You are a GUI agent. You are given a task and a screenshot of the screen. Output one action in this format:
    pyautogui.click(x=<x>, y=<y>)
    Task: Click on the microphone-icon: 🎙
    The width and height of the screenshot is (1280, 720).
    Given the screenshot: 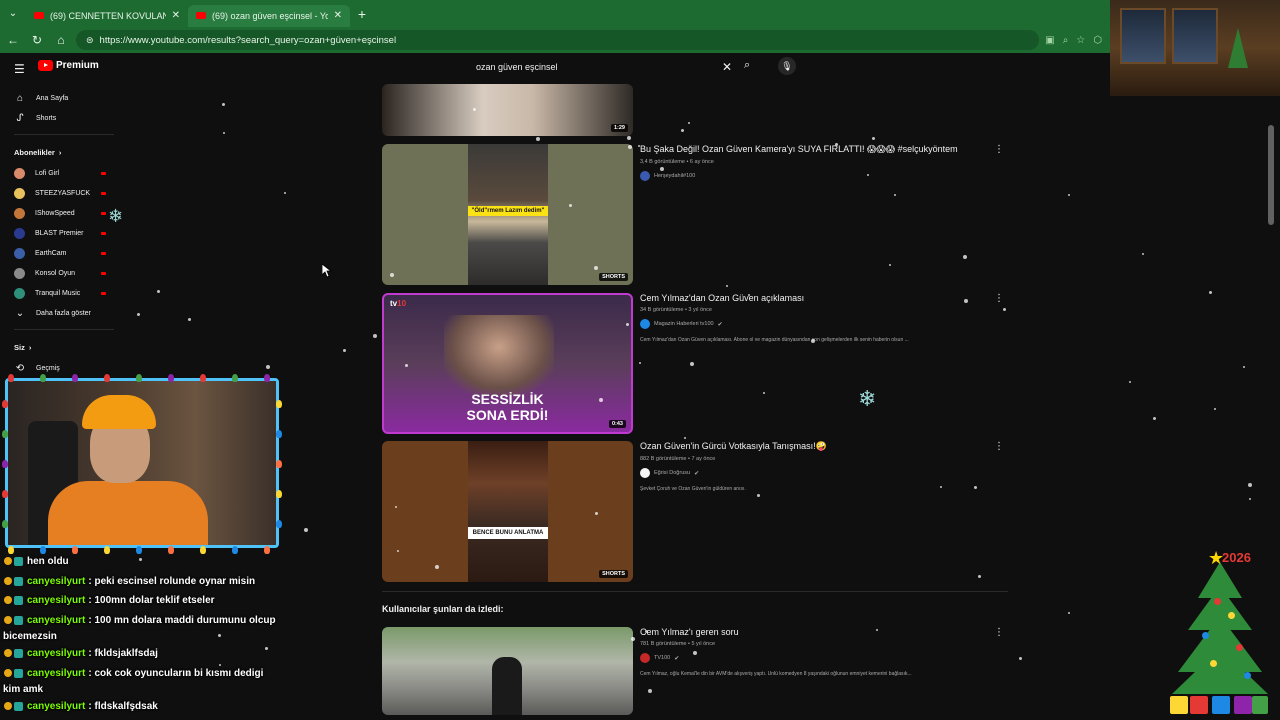 What is the action you would take?
    pyautogui.click(x=787, y=66)
    